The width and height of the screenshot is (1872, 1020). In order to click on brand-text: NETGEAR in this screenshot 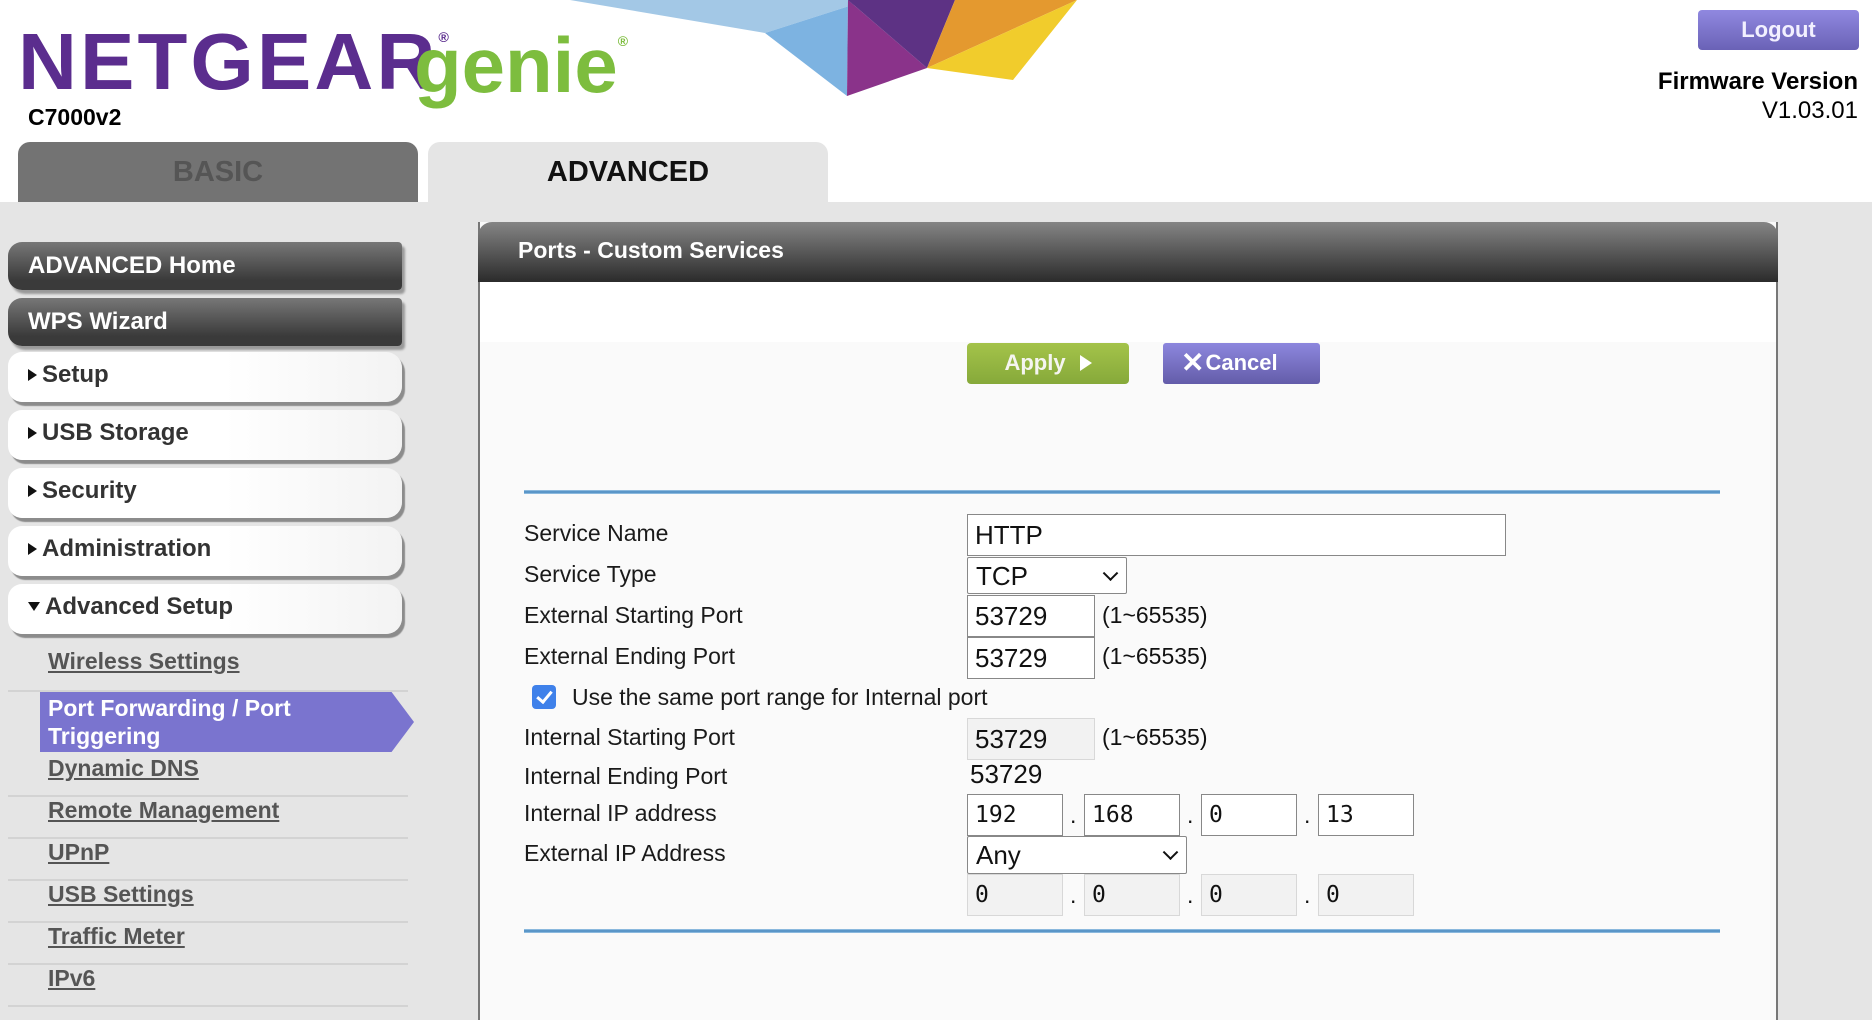, I will do `click(228, 61)`.